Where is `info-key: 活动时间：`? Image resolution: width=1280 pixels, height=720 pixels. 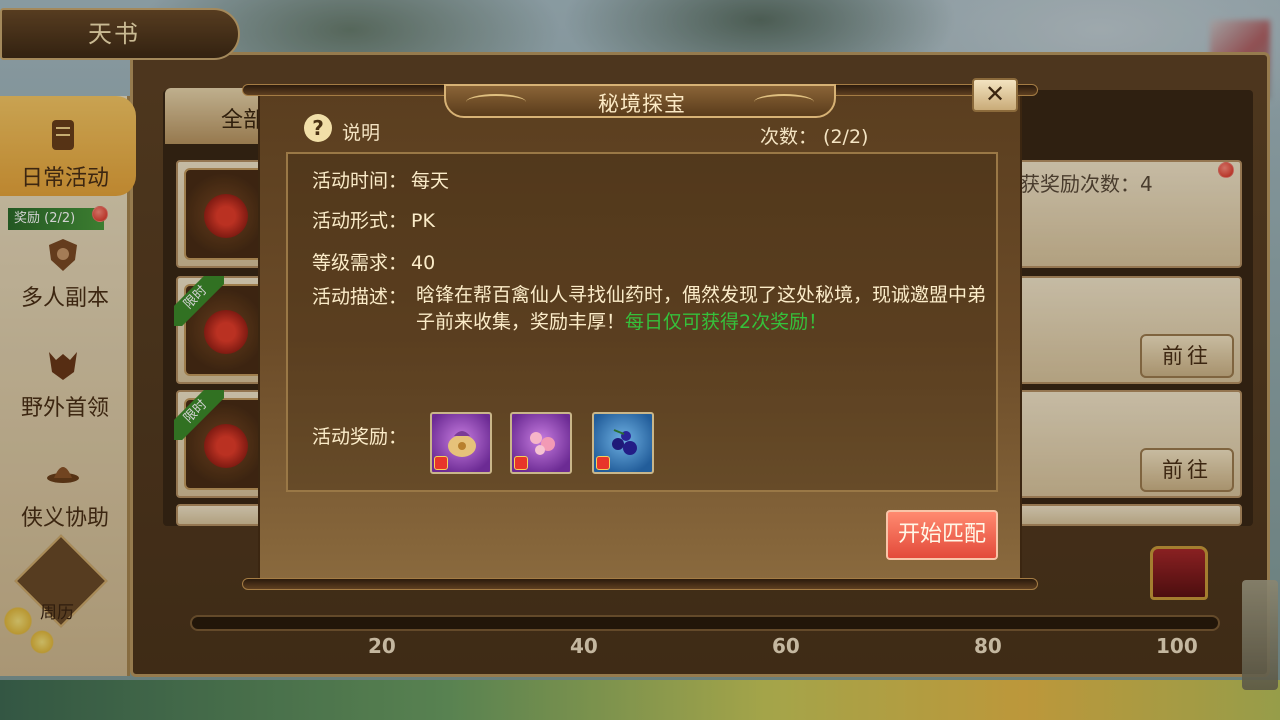
info-key: 活动时间： is located at coordinates (360, 181).